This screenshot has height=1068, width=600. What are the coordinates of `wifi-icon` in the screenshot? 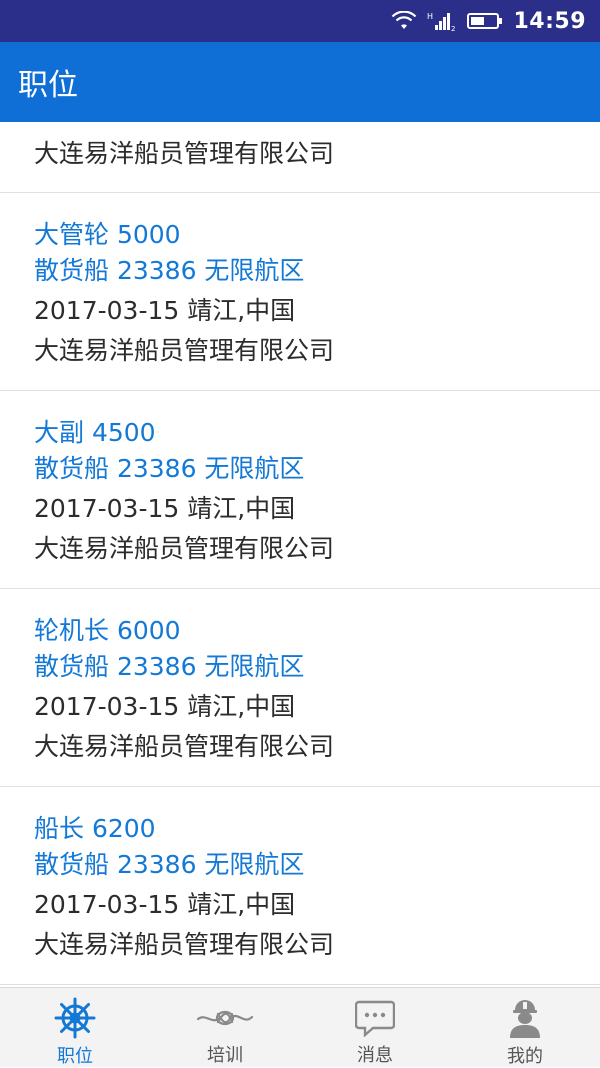 It's located at (404, 21).